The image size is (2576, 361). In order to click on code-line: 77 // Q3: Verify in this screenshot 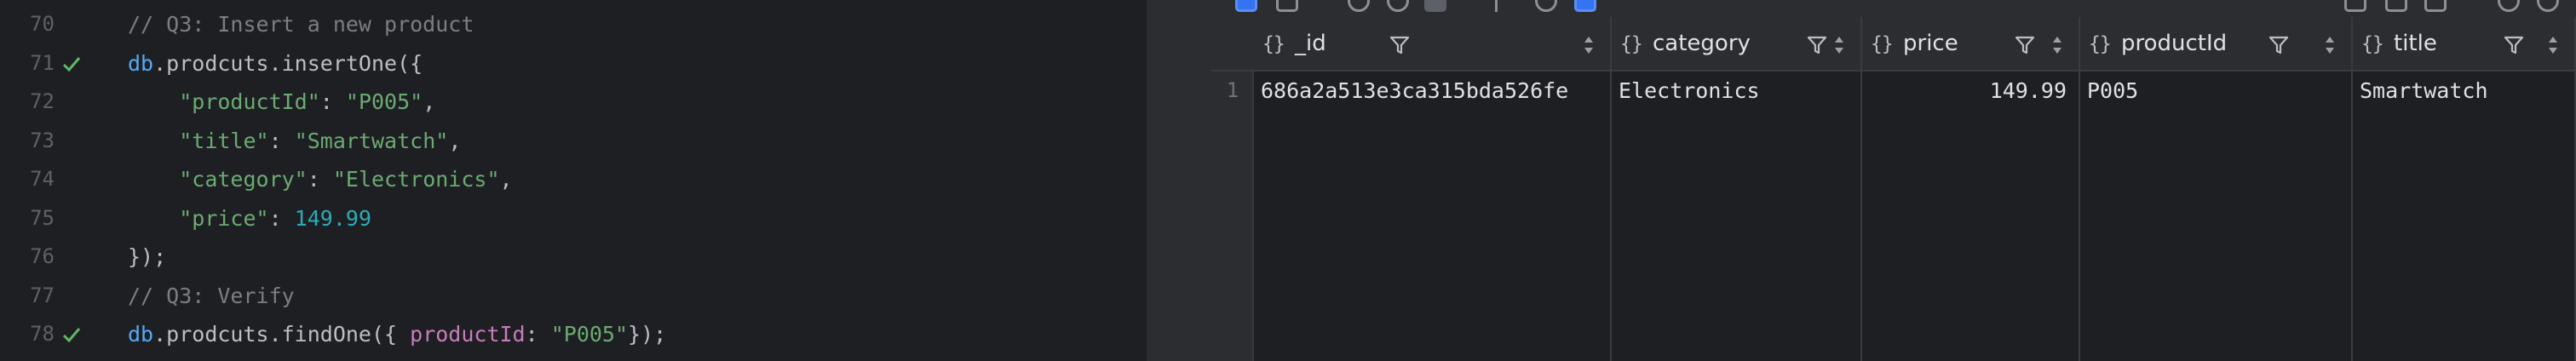, I will do `click(573, 296)`.